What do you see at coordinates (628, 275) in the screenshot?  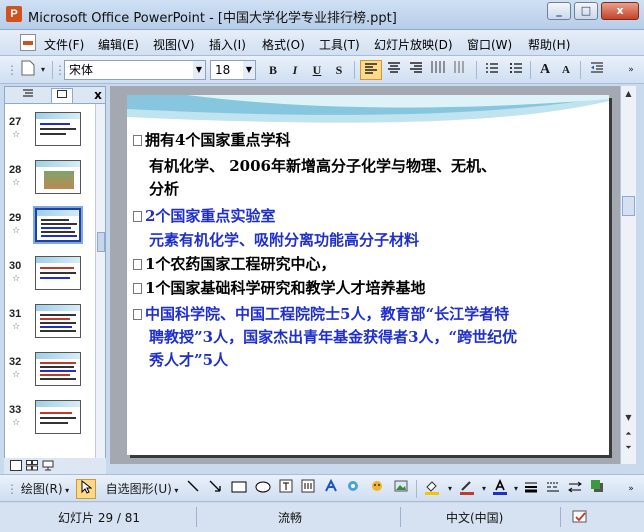 I see `slide-scrollbar: ▲ ▼ ⏶ ⏷` at bounding box center [628, 275].